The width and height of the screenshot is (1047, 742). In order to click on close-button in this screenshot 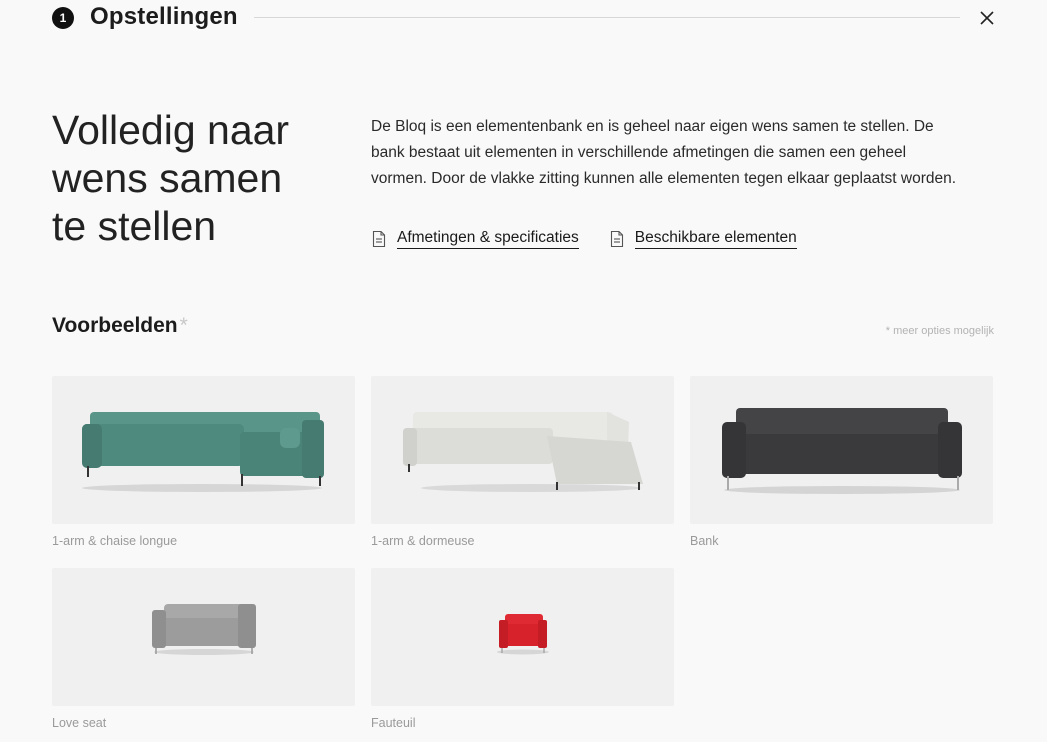, I will do `click(987, 18)`.